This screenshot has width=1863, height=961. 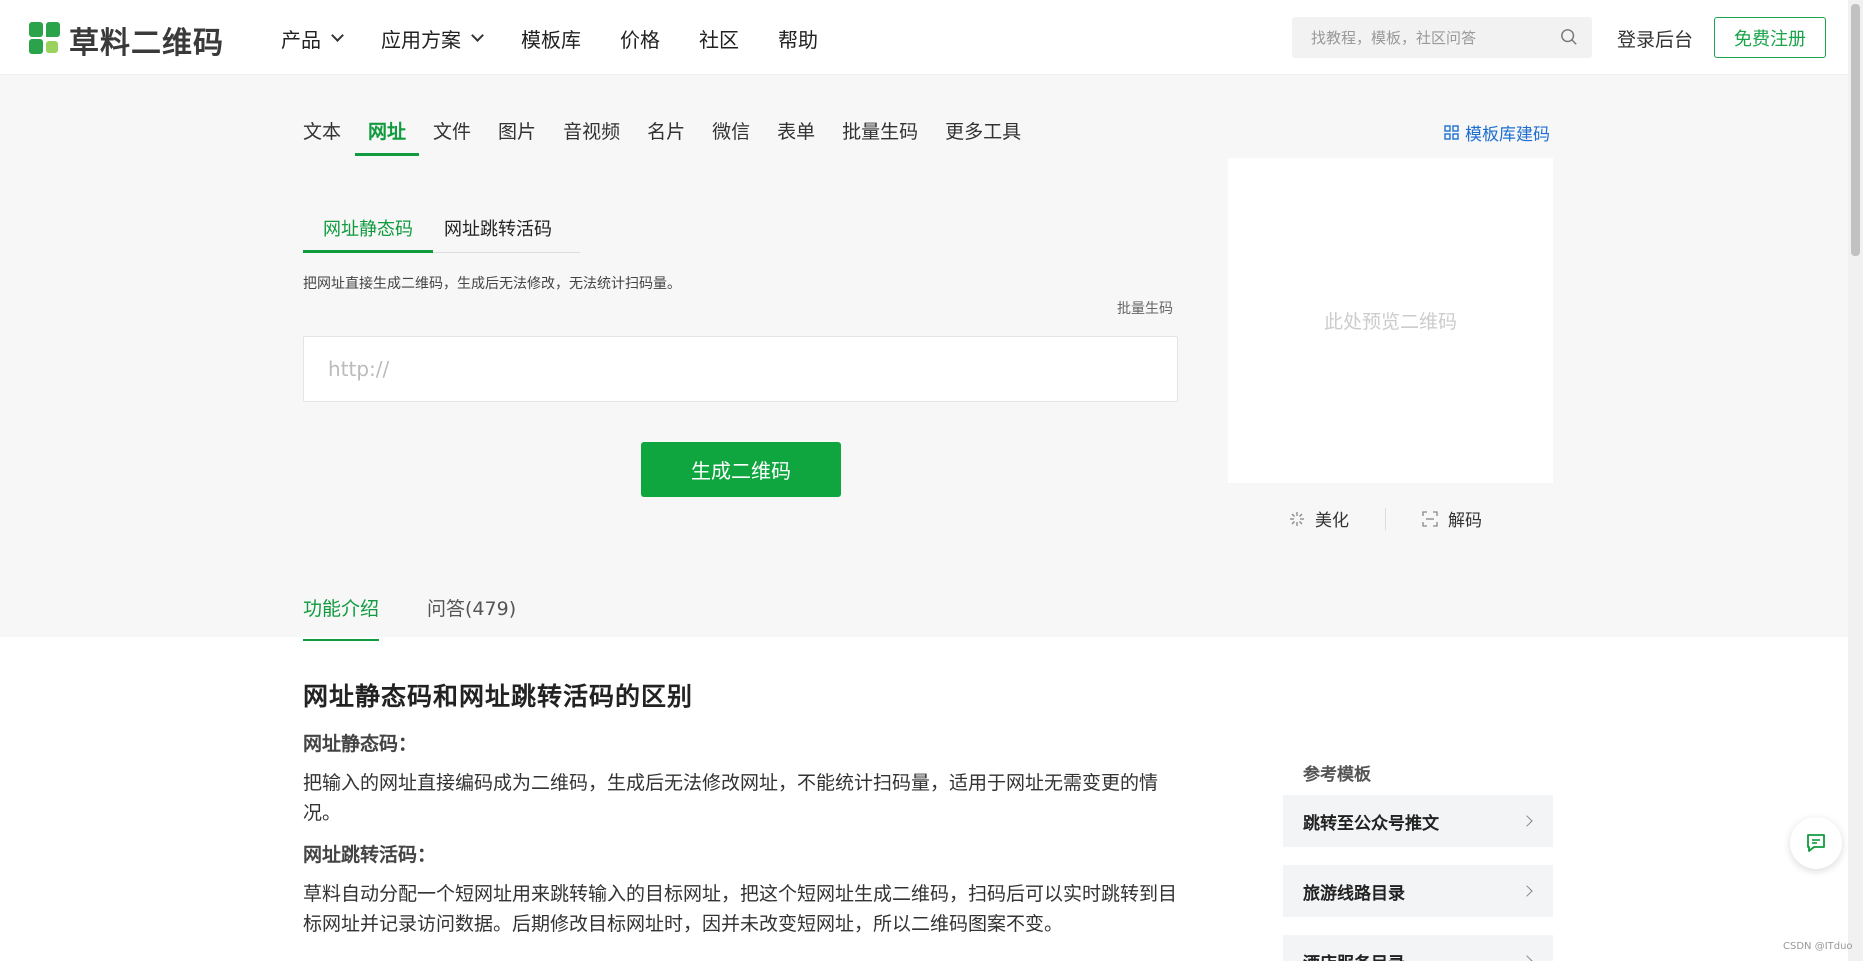 I want to click on tab-form: 表单, so click(x=796, y=134).